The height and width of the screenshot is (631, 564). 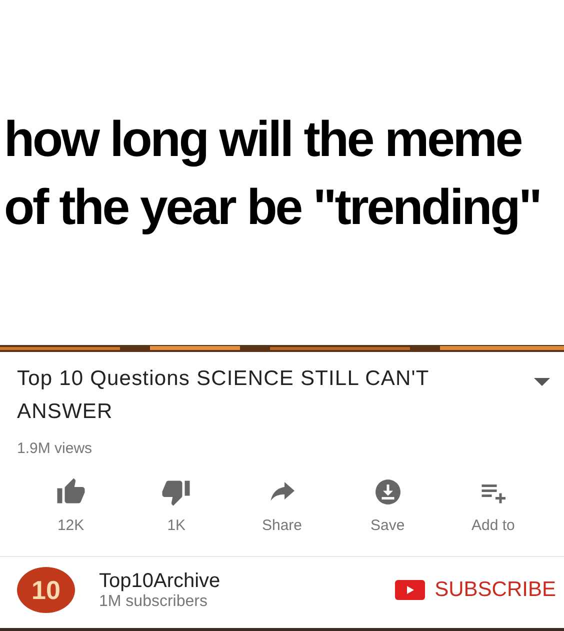 What do you see at coordinates (263, 139) in the screenshot?
I see `meme-caption: how long will the meme` at bounding box center [263, 139].